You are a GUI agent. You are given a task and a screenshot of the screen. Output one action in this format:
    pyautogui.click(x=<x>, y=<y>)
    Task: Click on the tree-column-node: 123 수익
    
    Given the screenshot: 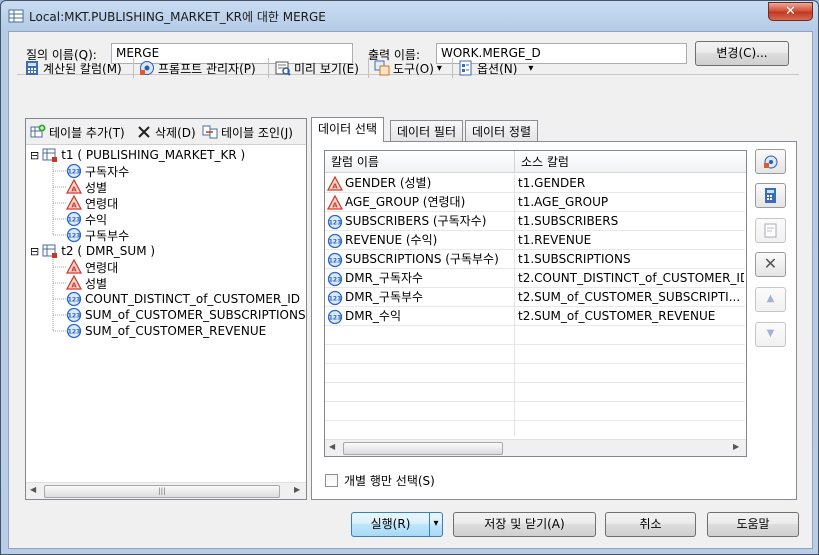 What is the action you would take?
    pyautogui.click(x=86, y=219)
    